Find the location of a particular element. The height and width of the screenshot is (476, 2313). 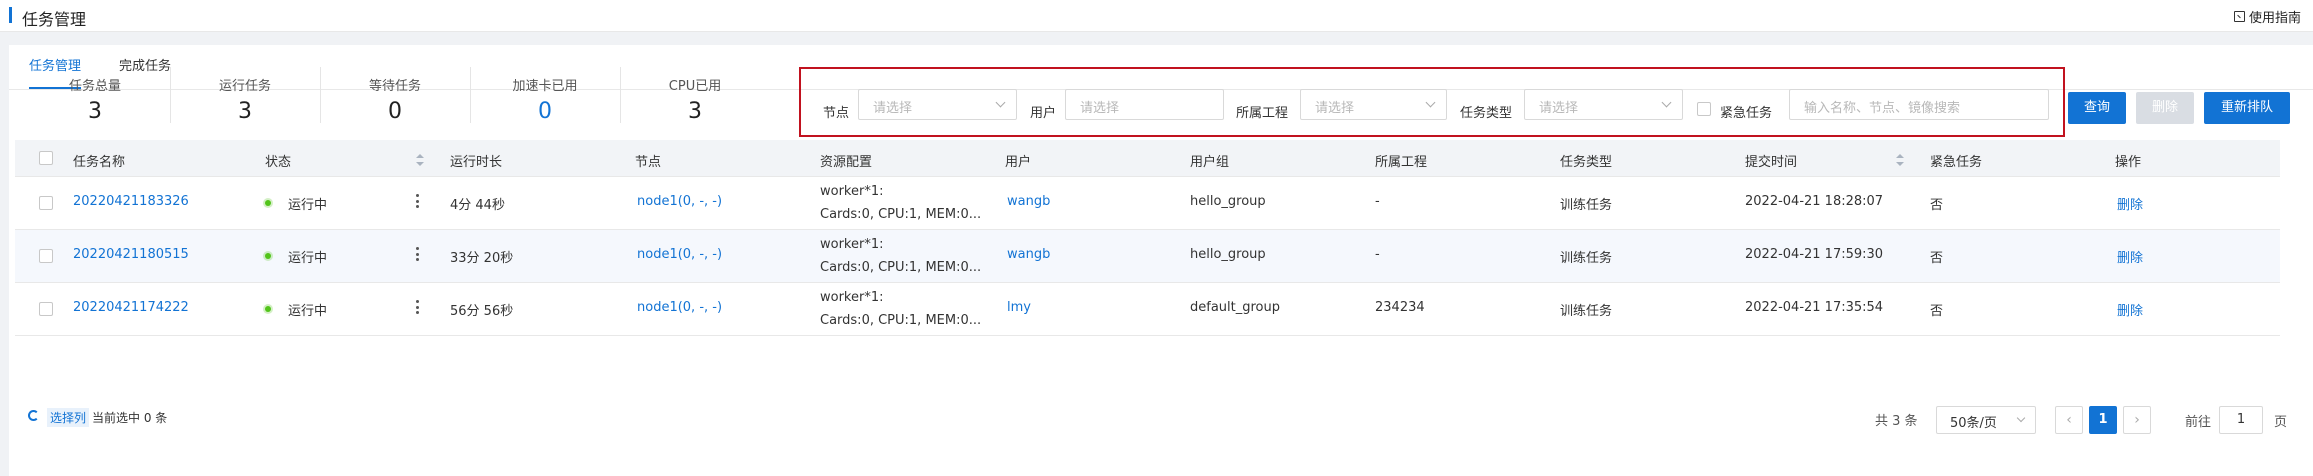

node-select: 请选择 is located at coordinates (937, 104).